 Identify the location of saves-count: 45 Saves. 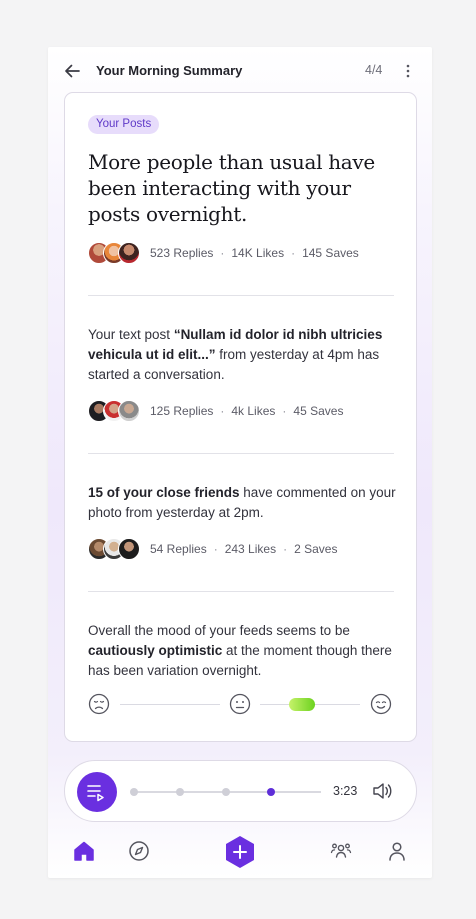
(318, 411).